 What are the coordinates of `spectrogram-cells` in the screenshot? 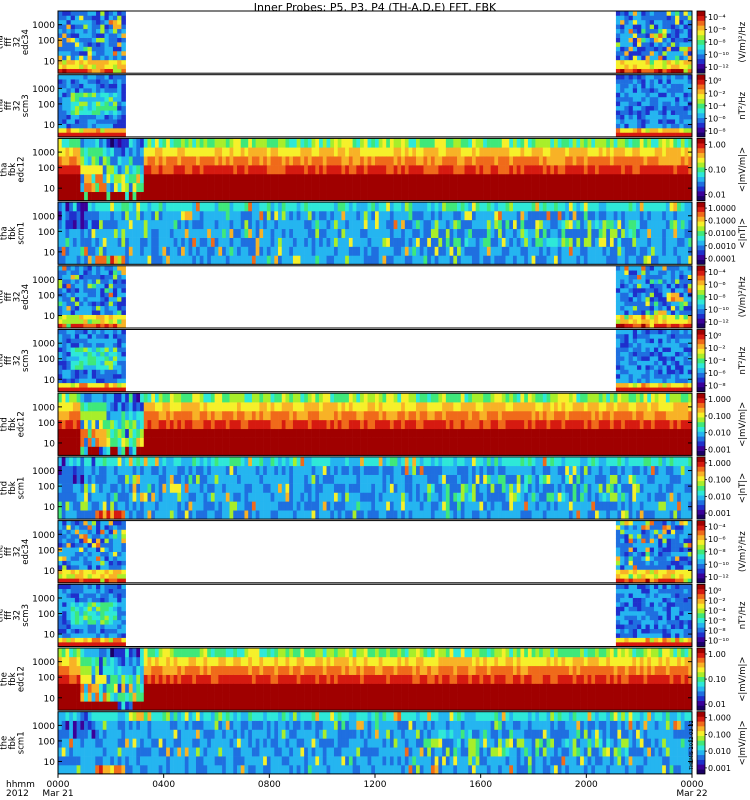 It's located at (375, 169).